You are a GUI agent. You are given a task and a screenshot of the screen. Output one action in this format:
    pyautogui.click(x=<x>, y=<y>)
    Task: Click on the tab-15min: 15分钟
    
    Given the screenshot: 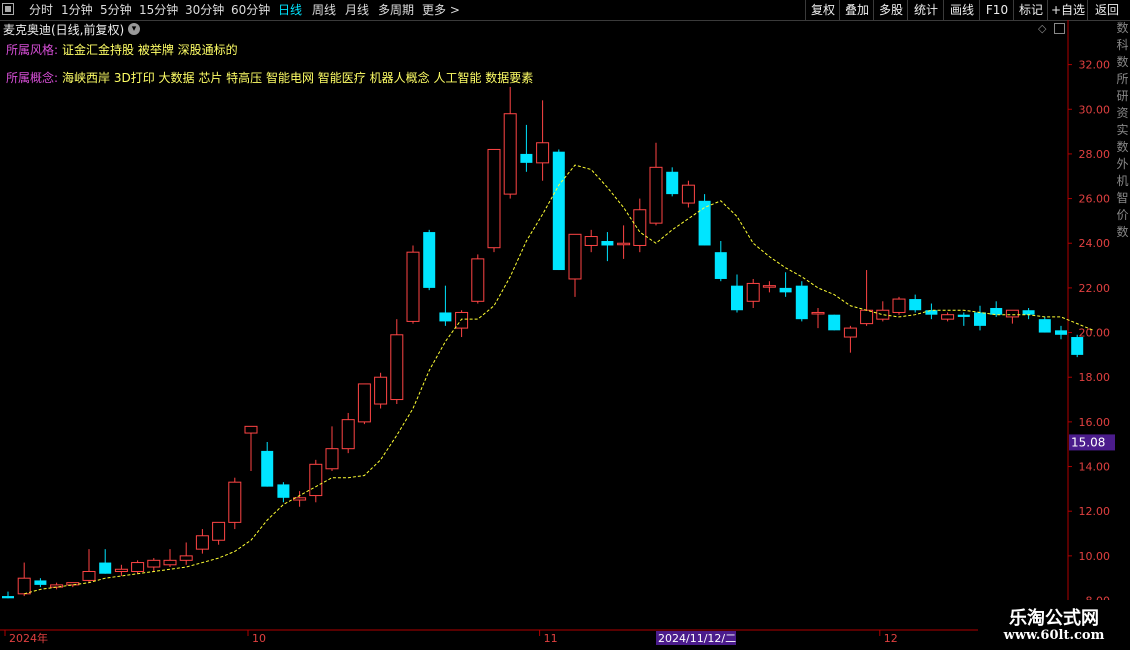 What is the action you would take?
    pyautogui.click(x=158, y=10)
    